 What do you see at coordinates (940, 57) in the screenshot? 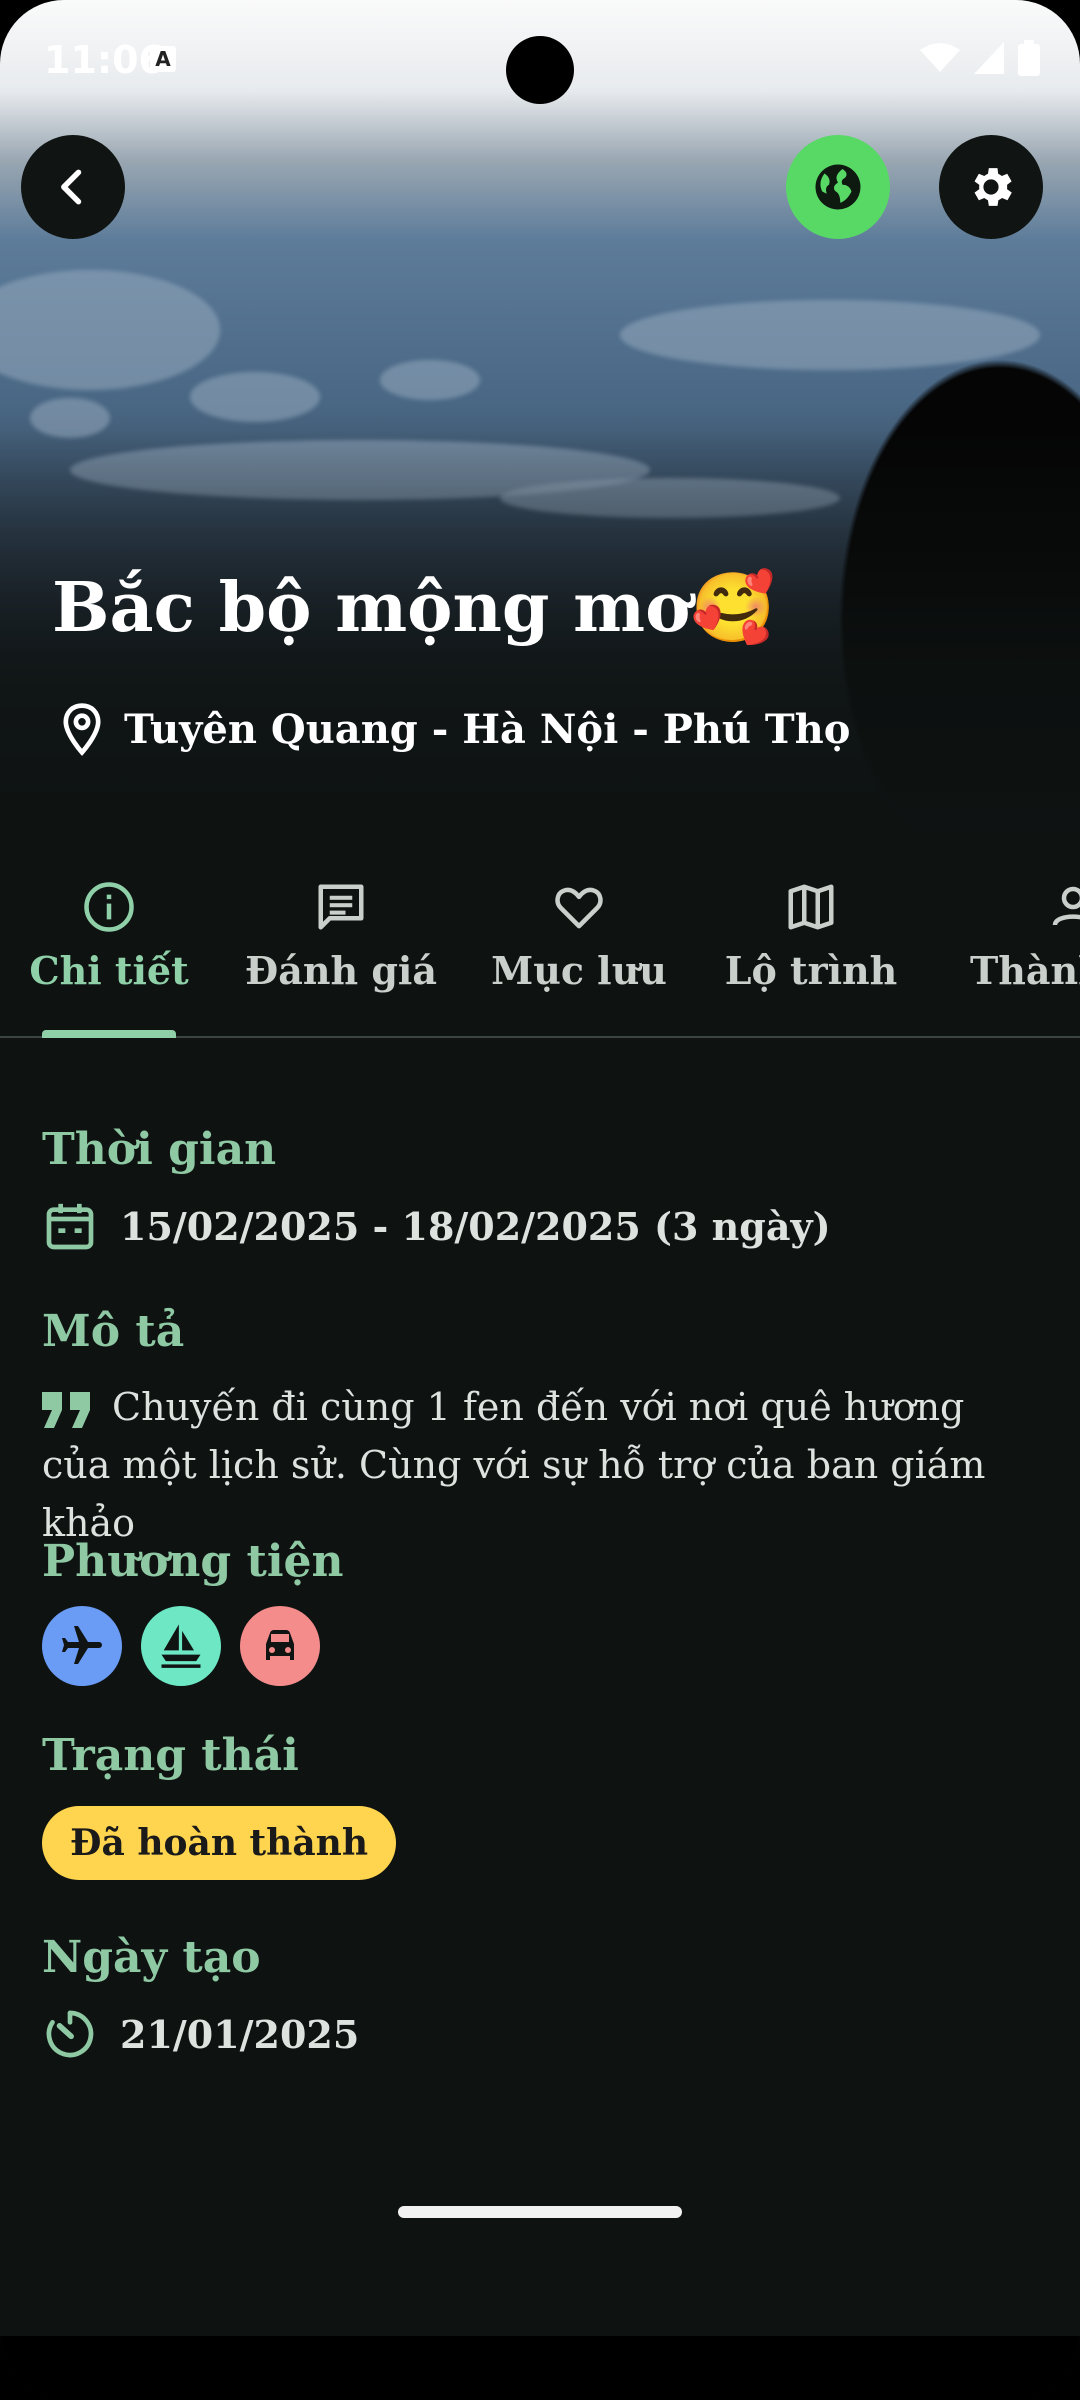
I see `wifi-icon` at bounding box center [940, 57].